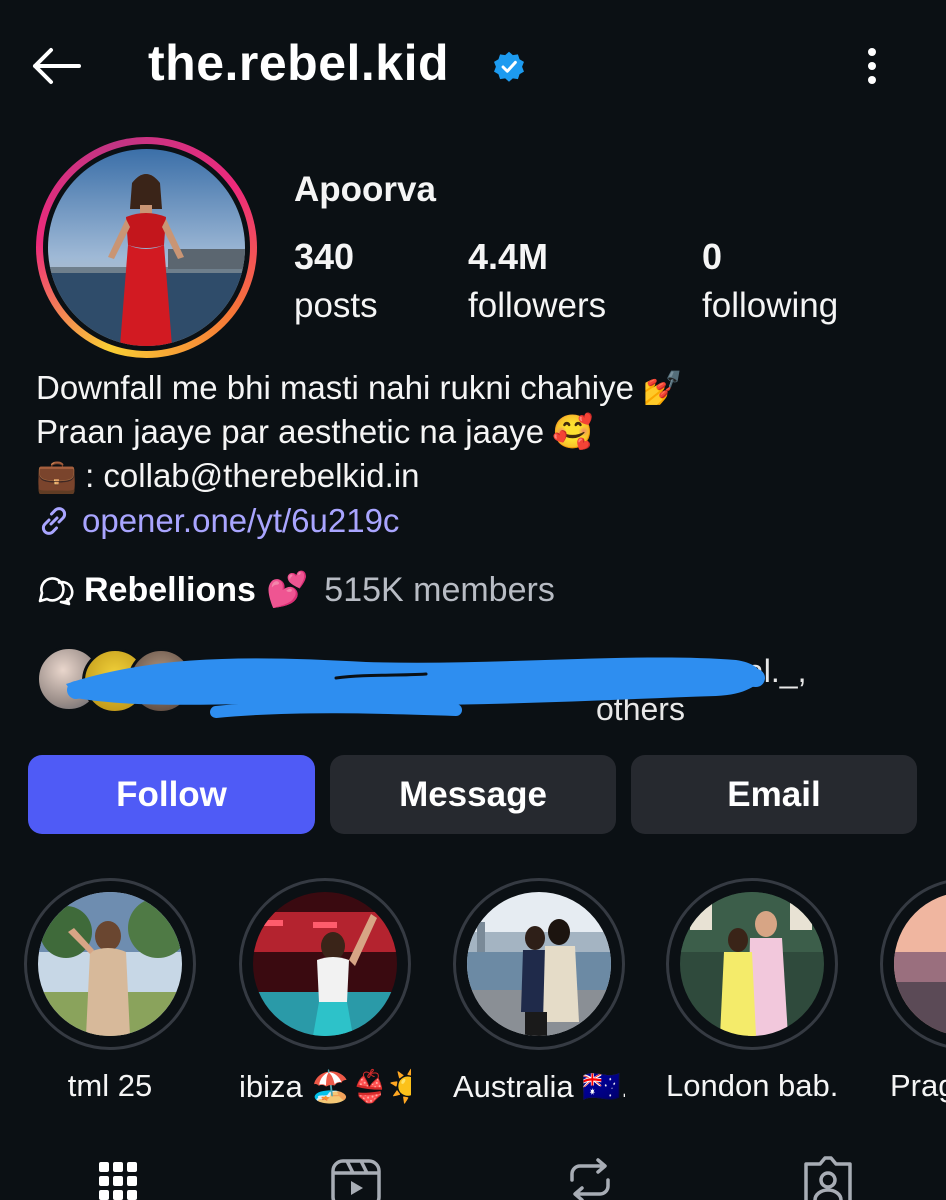 The width and height of the screenshot is (946, 1200). What do you see at coordinates (770, 305) in the screenshot?
I see `following-label: following` at bounding box center [770, 305].